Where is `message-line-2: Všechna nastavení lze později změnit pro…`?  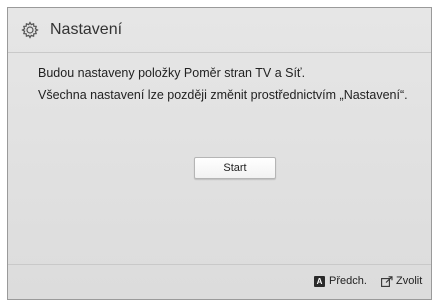 message-line-2: Všechna nastavení lze později změnit pro… is located at coordinates (223, 95).